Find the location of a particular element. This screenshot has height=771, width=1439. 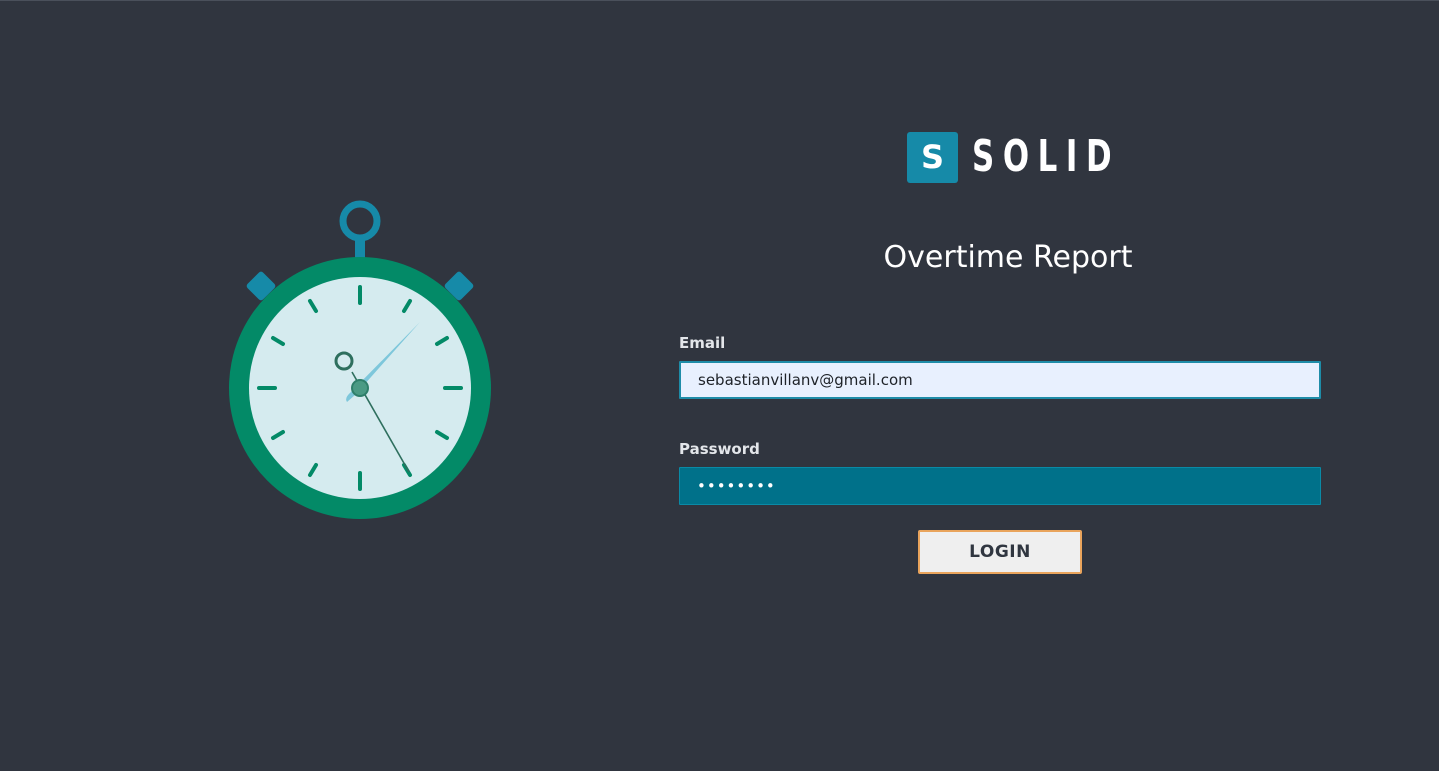

stopwatch-icon is located at coordinates (360, 359).